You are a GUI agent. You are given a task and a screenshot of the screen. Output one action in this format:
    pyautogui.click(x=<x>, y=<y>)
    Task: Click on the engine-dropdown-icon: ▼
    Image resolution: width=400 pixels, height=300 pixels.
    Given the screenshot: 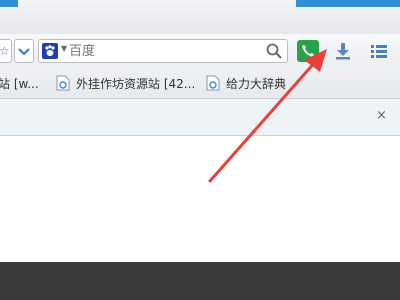 What is the action you would take?
    pyautogui.click(x=64, y=48)
    